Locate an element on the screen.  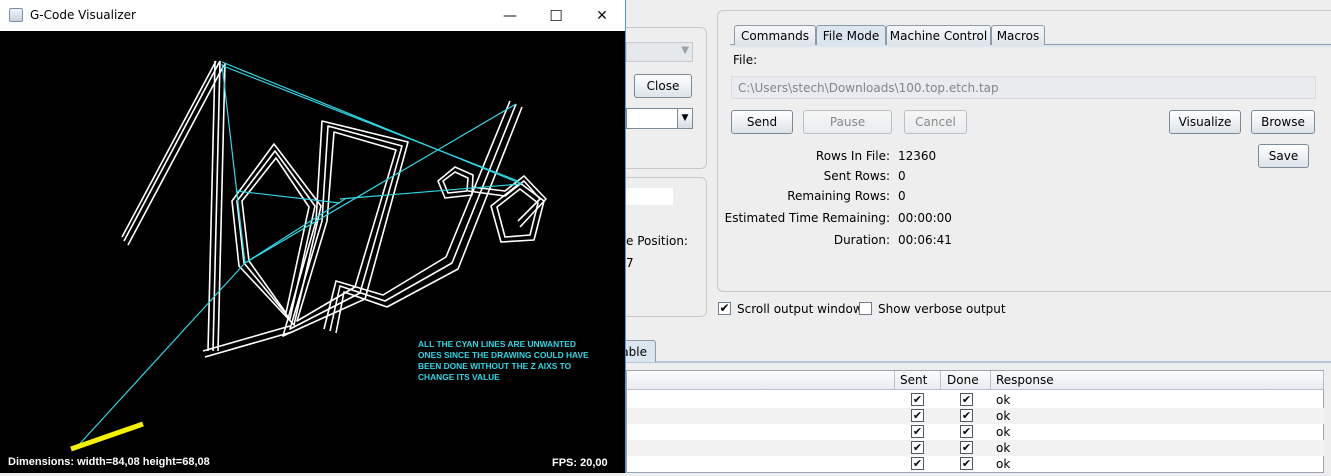
estimated-time-value: 00:00:00 is located at coordinates (925, 218).